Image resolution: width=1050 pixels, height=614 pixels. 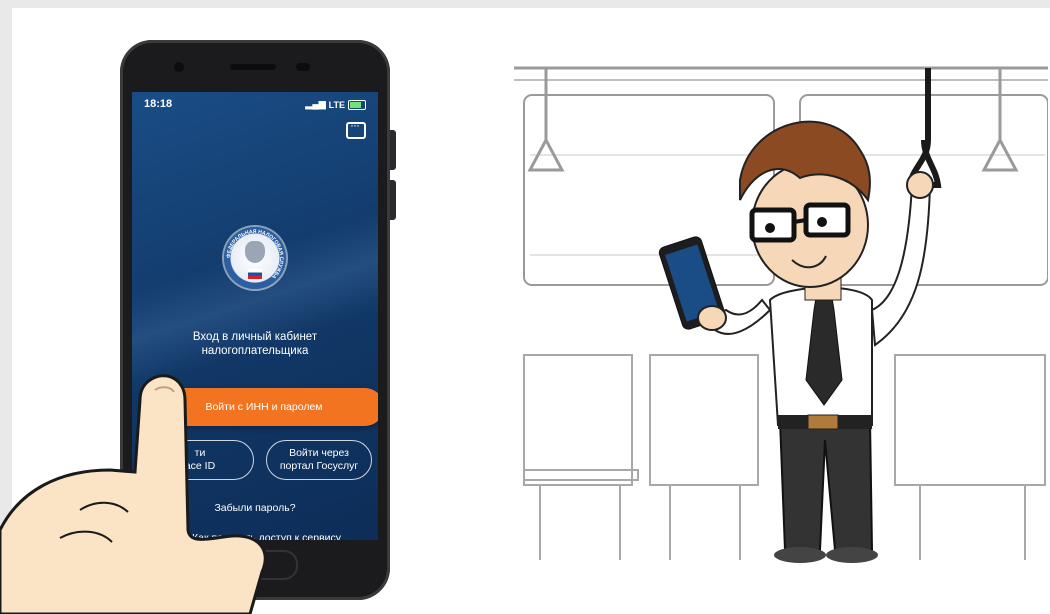 What do you see at coordinates (255, 106) in the screenshot?
I see `status-bar: 18:18 ▂▄▆ LTE` at bounding box center [255, 106].